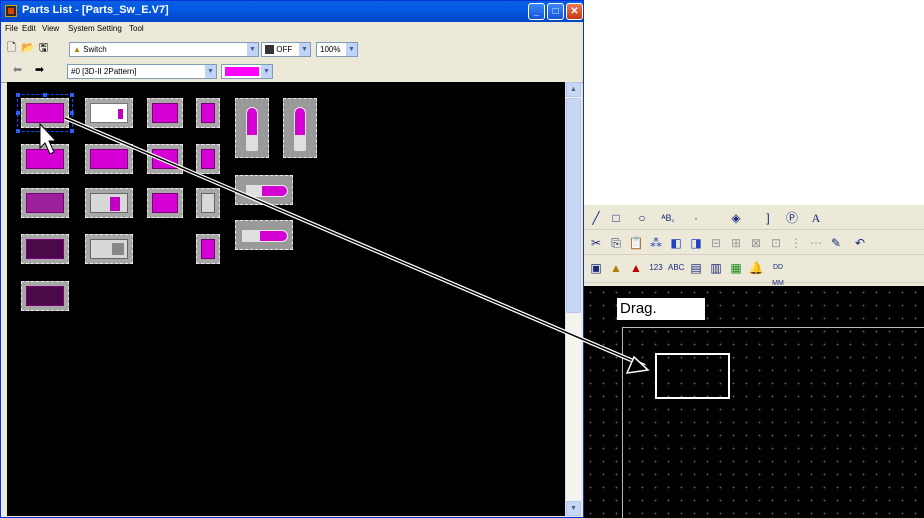 Image resolution: width=924 pixels, height=518 pixels. I want to click on toolbar-pattern: ⬅ ➡ #0 [3D-II 2Pattern] ▼ ▼, so click(292, 71).